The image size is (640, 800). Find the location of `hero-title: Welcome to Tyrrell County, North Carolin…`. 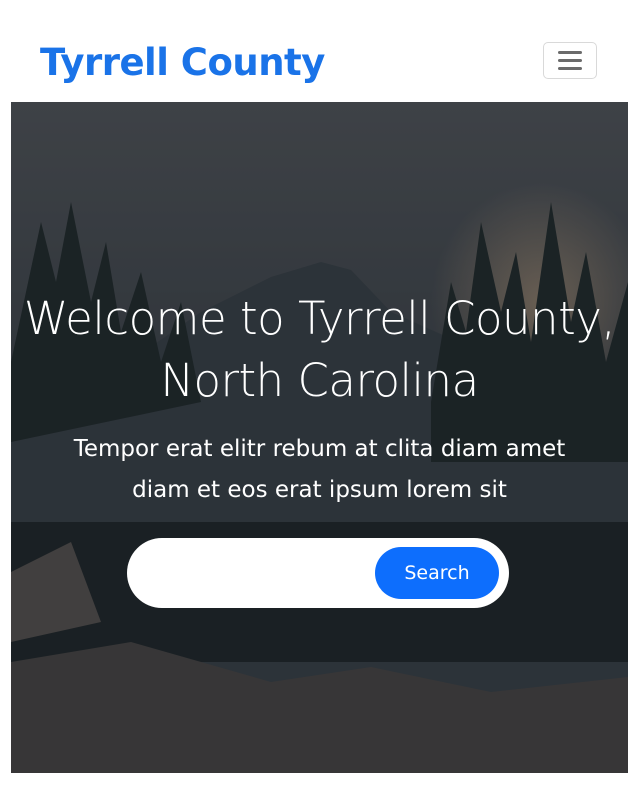

hero-title: Welcome to Tyrrell County, North Carolin… is located at coordinates (319, 349).